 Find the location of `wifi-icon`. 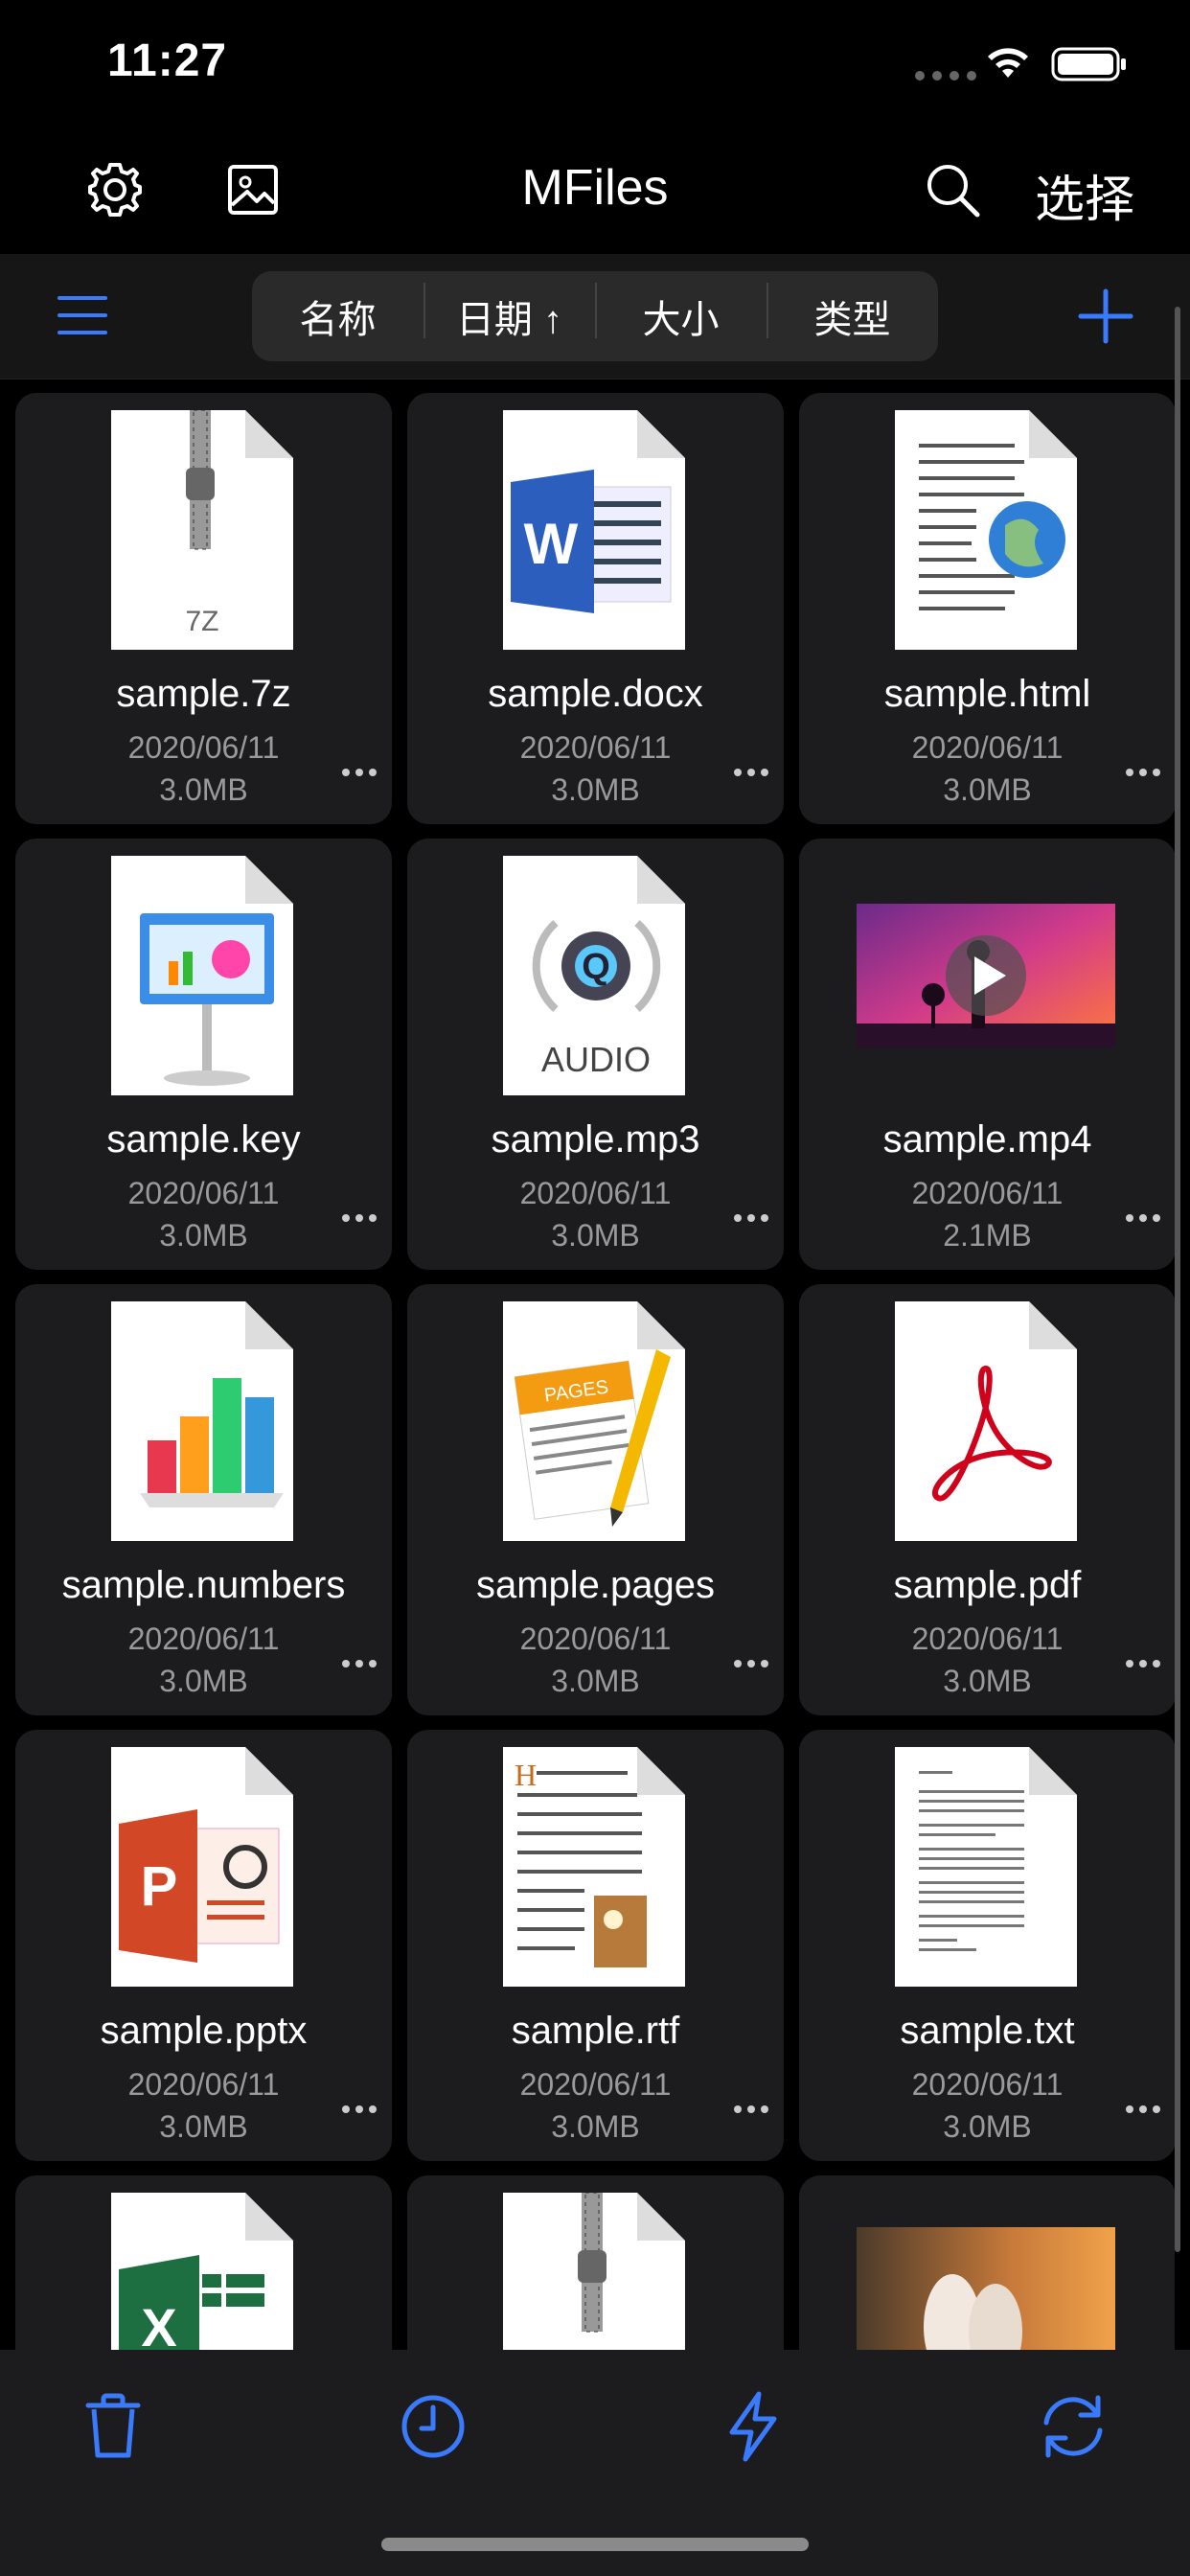

wifi-icon is located at coordinates (1008, 63).